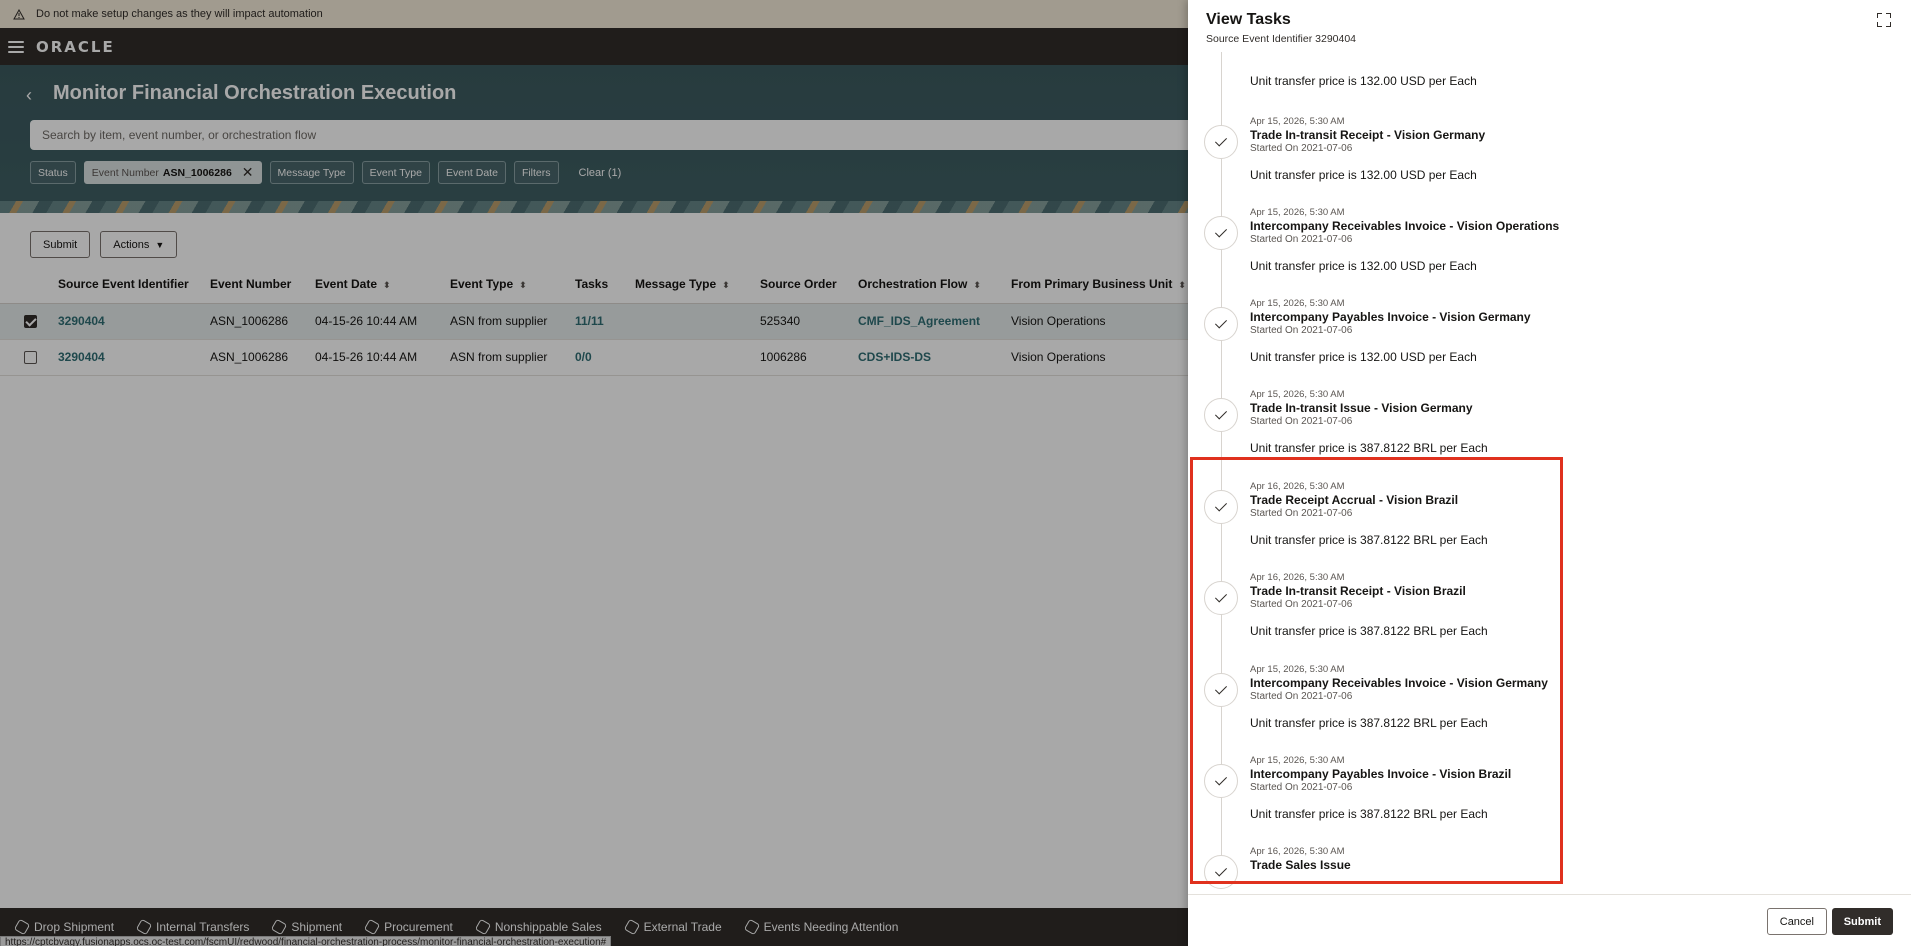 Image resolution: width=1911 pixels, height=946 pixels. Describe the element at coordinates (1862, 921) in the screenshot. I see `drawer-submit-button: Submit` at that location.